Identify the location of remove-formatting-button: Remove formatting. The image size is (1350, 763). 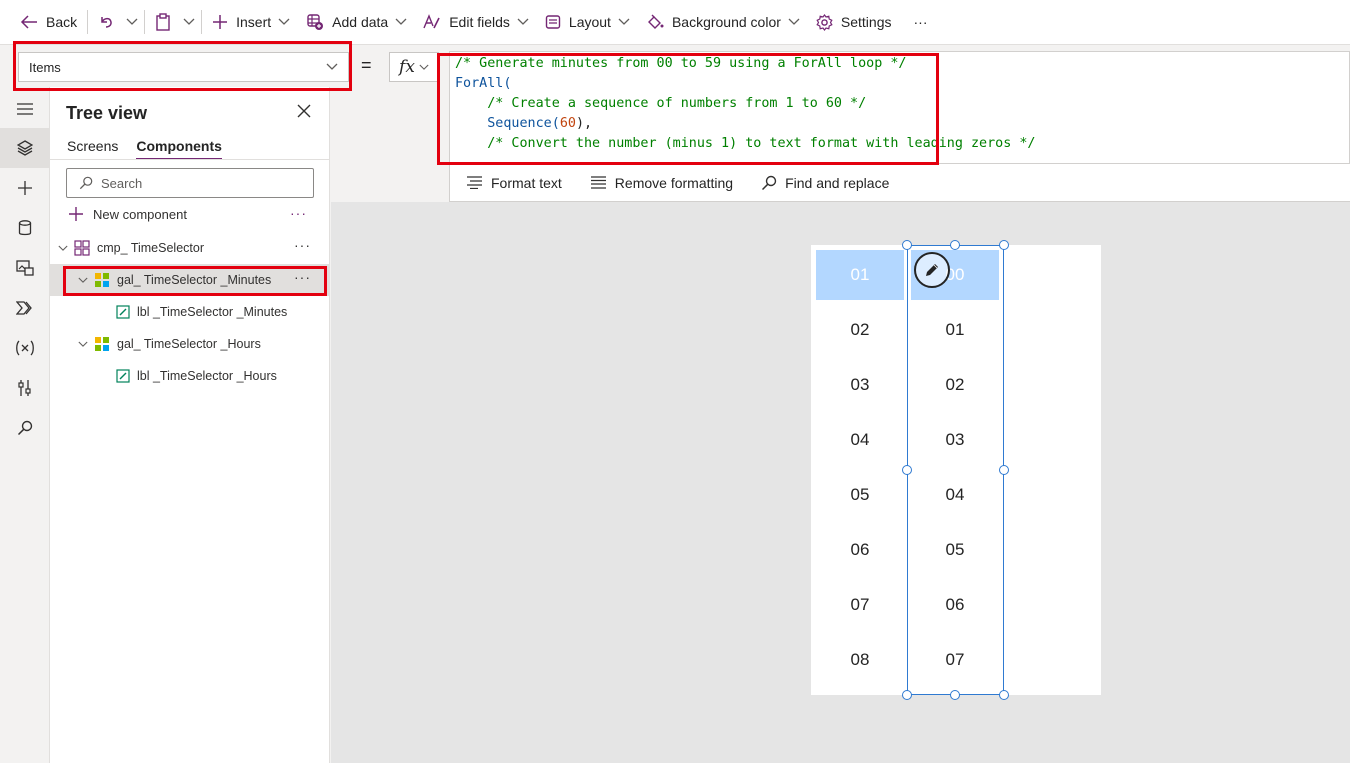
(661, 183).